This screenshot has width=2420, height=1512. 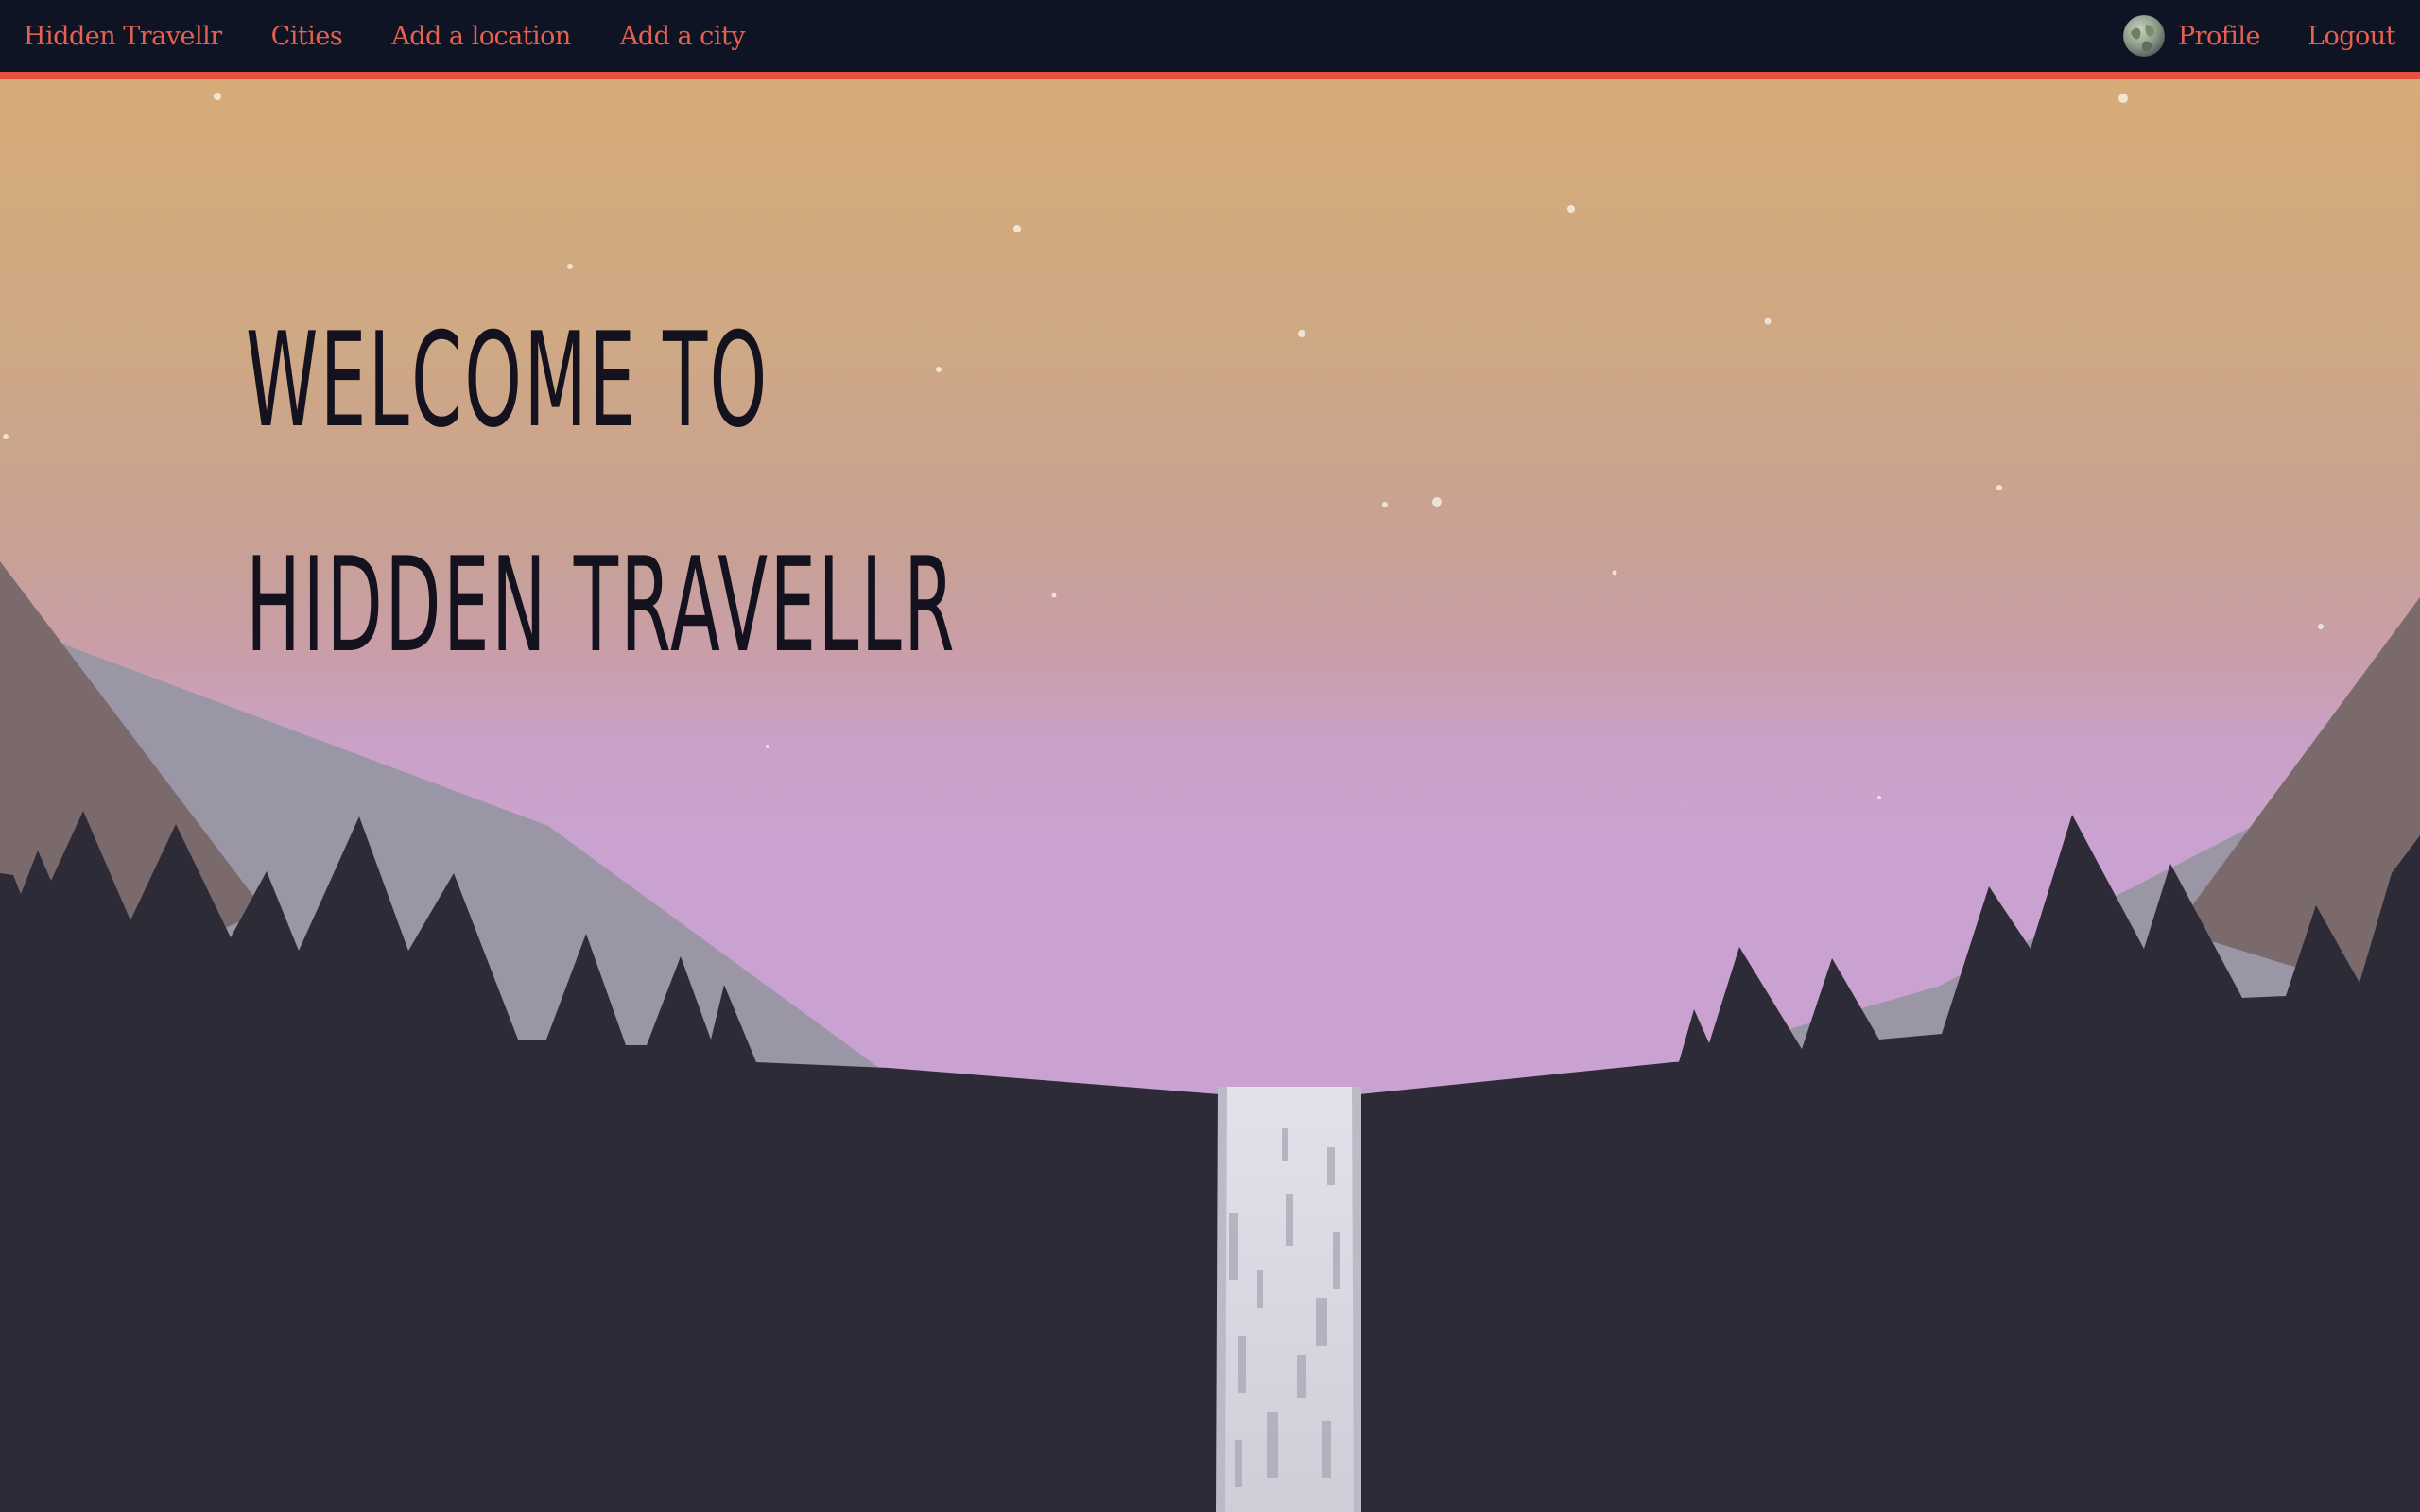 I want to click on globe-avatar-icon, so click(x=2143, y=36).